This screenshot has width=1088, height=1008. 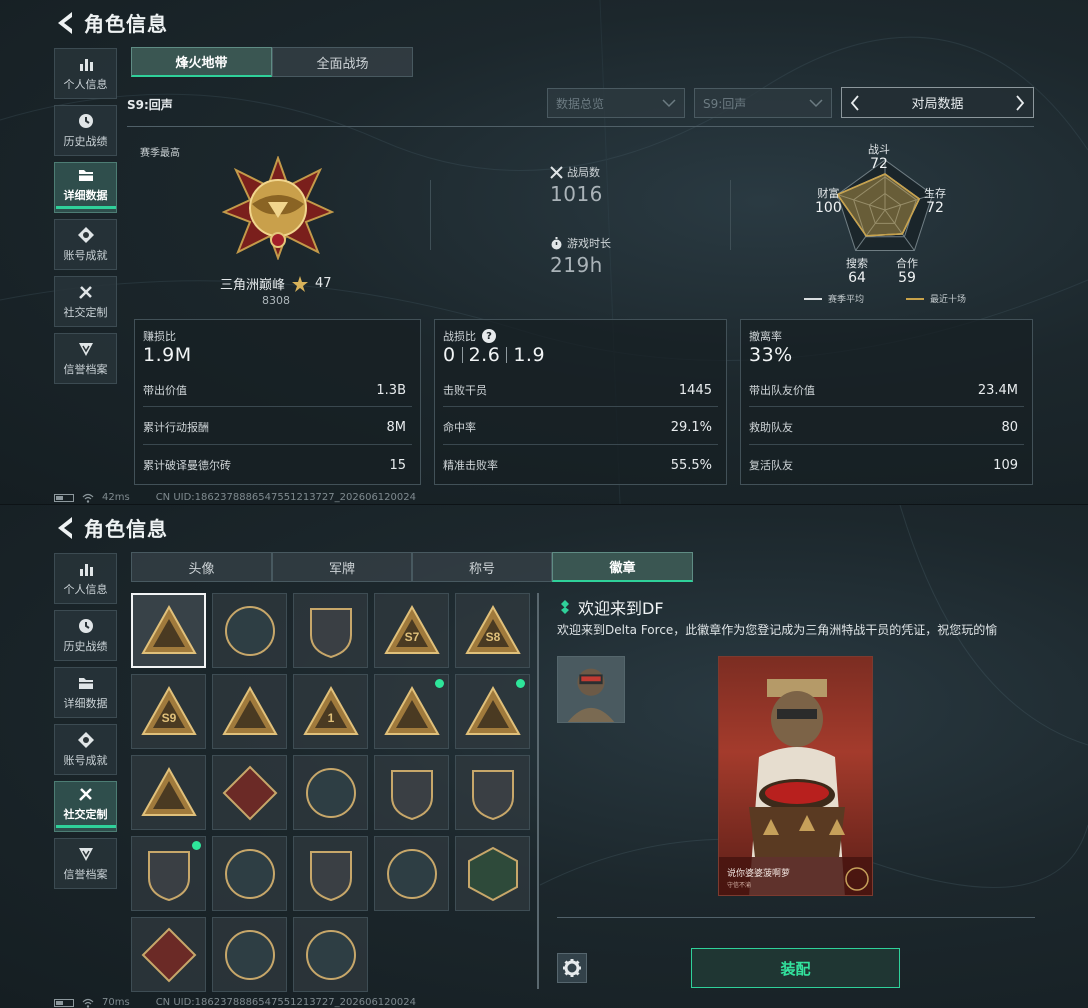 What do you see at coordinates (857, 263) in the screenshot?
I see `radar-axis-label: 搜索` at bounding box center [857, 263].